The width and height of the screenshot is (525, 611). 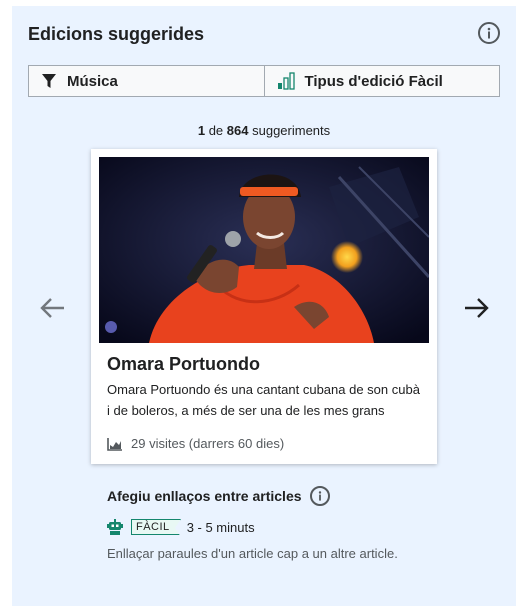 What do you see at coordinates (115, 527) in the screenshot?
I see `robot-icon` at bounding box center [115, 527].